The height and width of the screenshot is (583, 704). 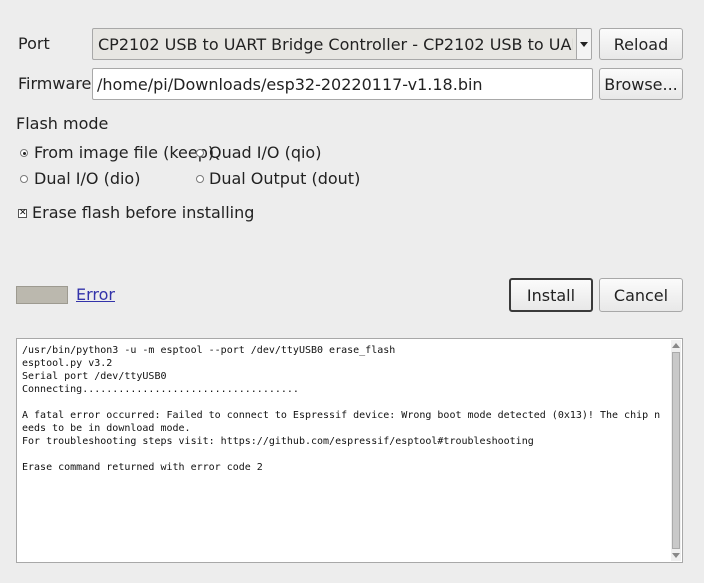 I want to click on radio-dout, so click(x=200, y=179).